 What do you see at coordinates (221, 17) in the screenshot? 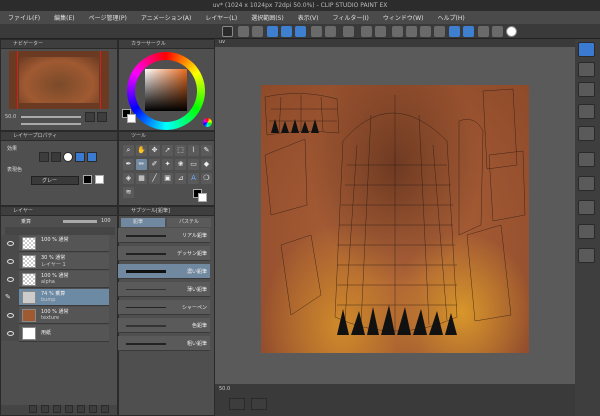
I see `menu-layer: レイヤー(L)` at bounding box center [221, 17].